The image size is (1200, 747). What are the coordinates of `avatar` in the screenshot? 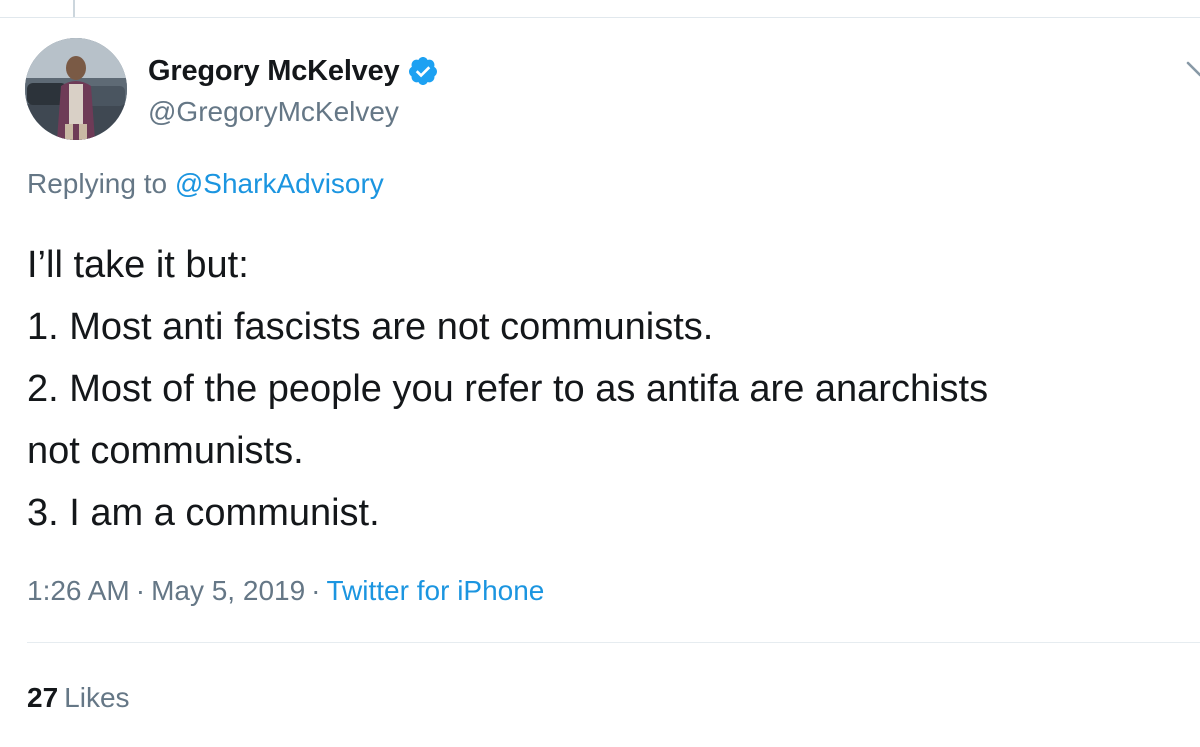 It's located at (76, 89).